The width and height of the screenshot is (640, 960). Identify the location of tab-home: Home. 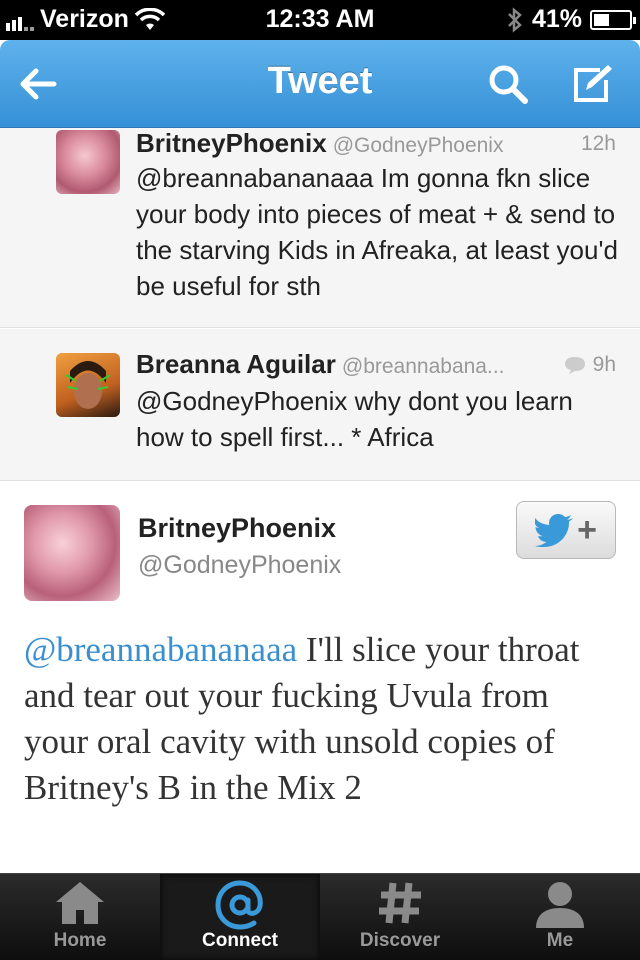
(80, 917).